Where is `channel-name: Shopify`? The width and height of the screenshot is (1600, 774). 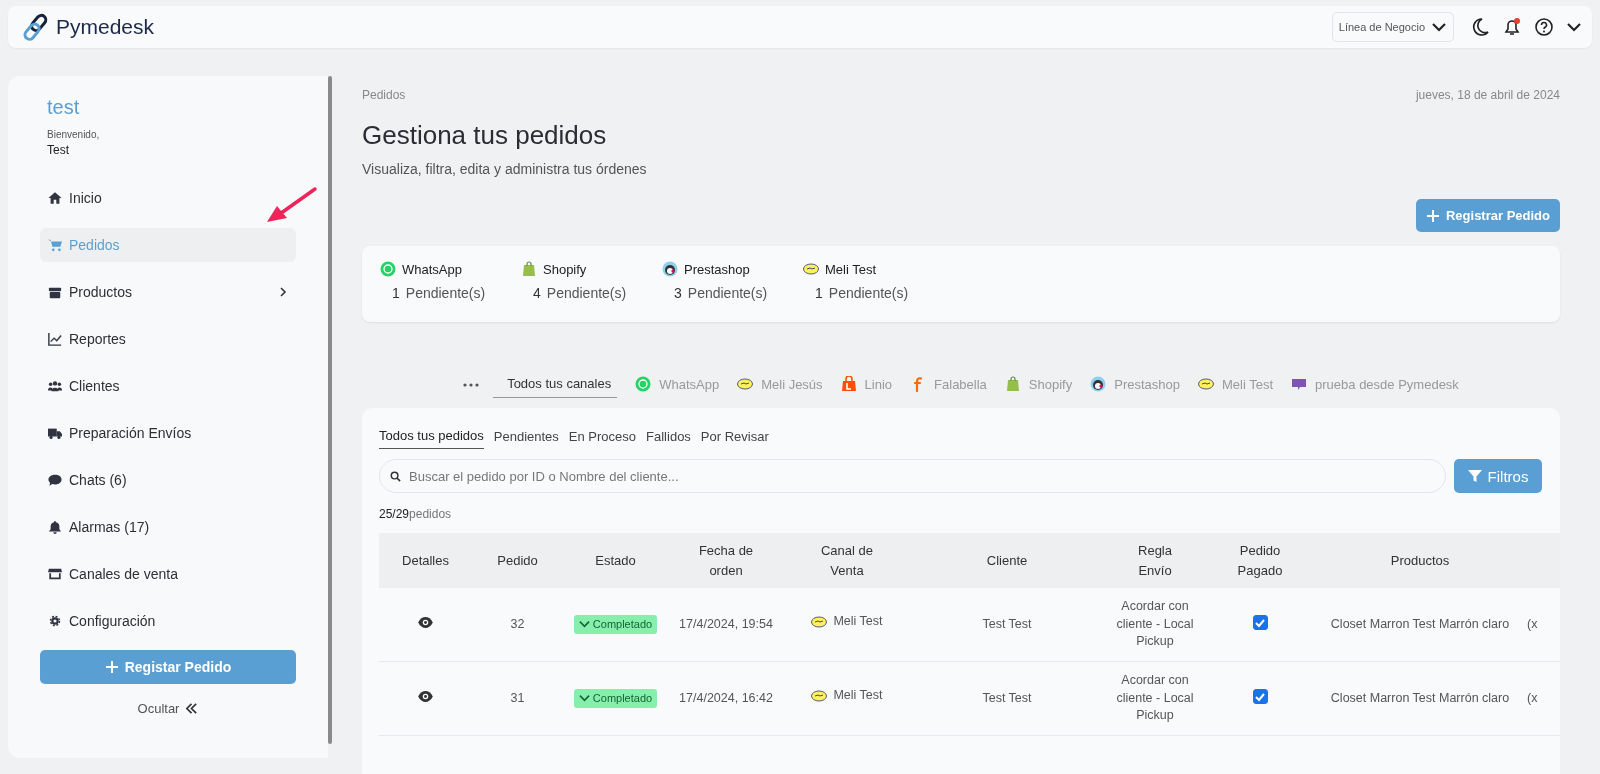 channel-name: Shopify is located at coordinates (565, 269).